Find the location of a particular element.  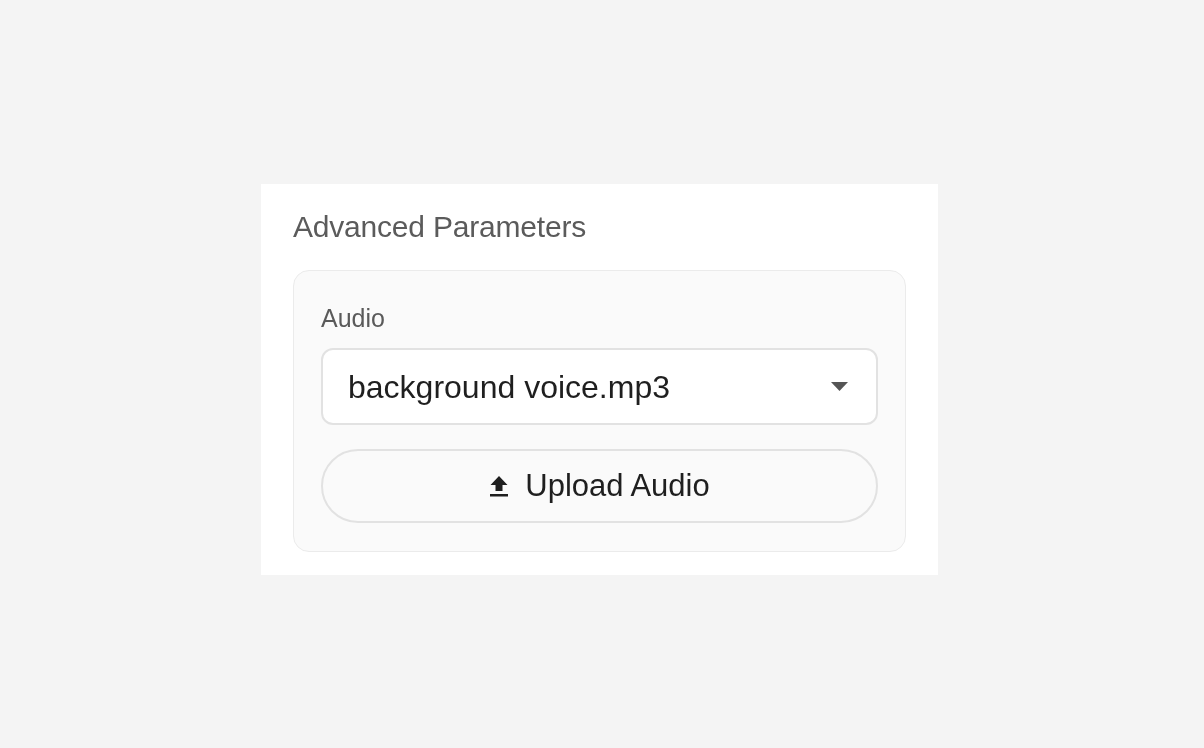

audio-select: background voice.mp3 is located at coordinates (599, 386).